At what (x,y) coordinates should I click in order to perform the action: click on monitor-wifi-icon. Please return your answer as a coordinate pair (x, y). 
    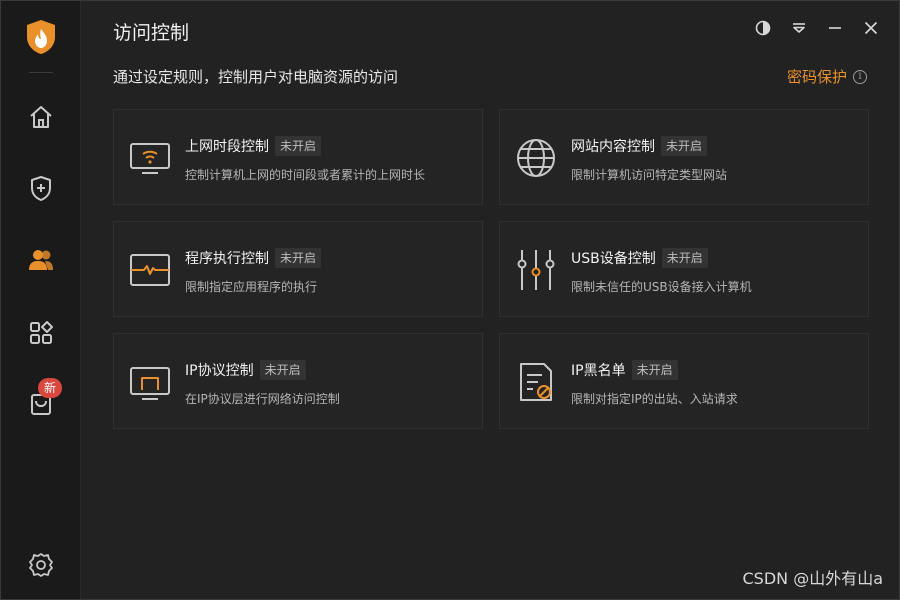
    Looking at the image, I should click on (150, 158).